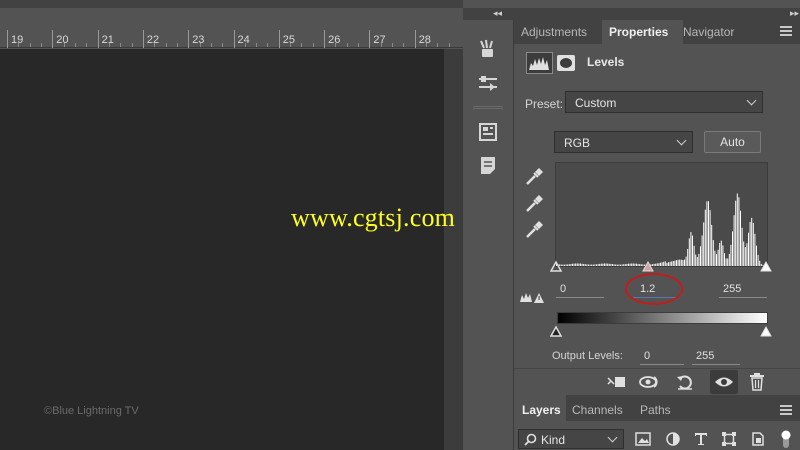 This screenshot has width=800, height=450. Describe the element at coordinates (571, 439) in the screenshot. I see `layer-filter-kind-dropdown: Kind` at that location.